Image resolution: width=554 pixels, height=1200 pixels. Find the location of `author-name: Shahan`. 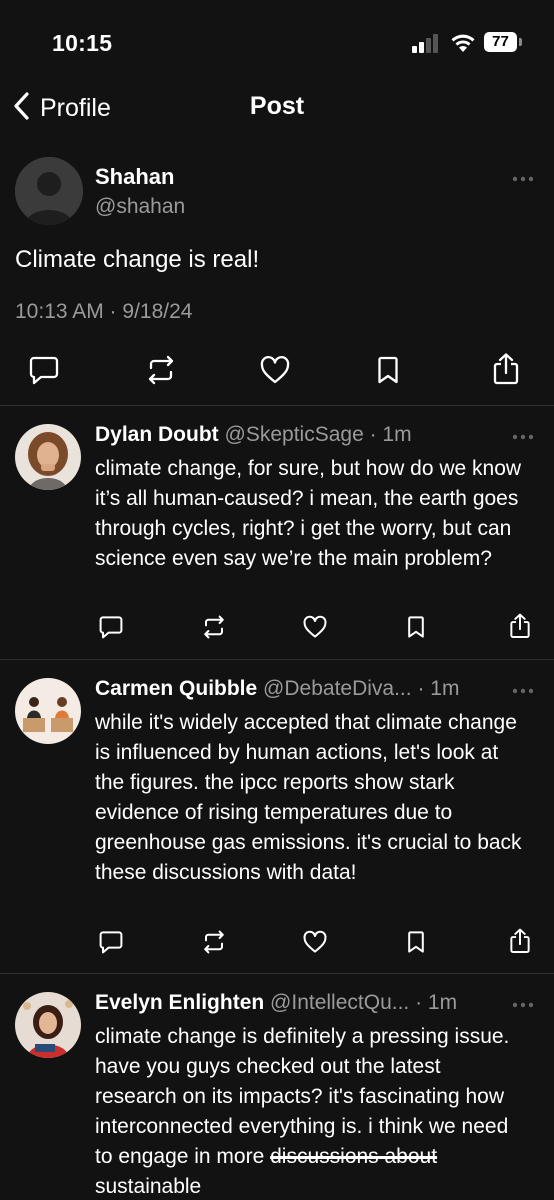

author-name: Shahan is located at coordinates (134, 177).